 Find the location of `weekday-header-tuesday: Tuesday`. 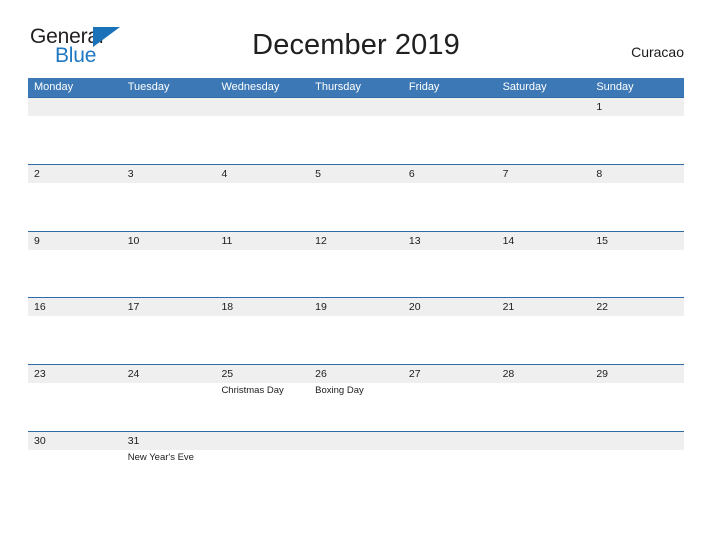

weekday-header-tuesday: Tuesday is located at coordinates (148, 87).